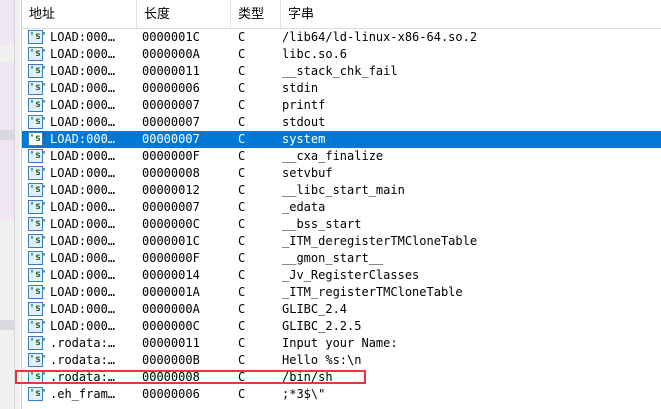  What do you see at coordinates (341, 190) in the screenshot?
I see `table-row: 's' LOAD:000… 00000012 C __libc_start_main` at bounding box center [341, 190].